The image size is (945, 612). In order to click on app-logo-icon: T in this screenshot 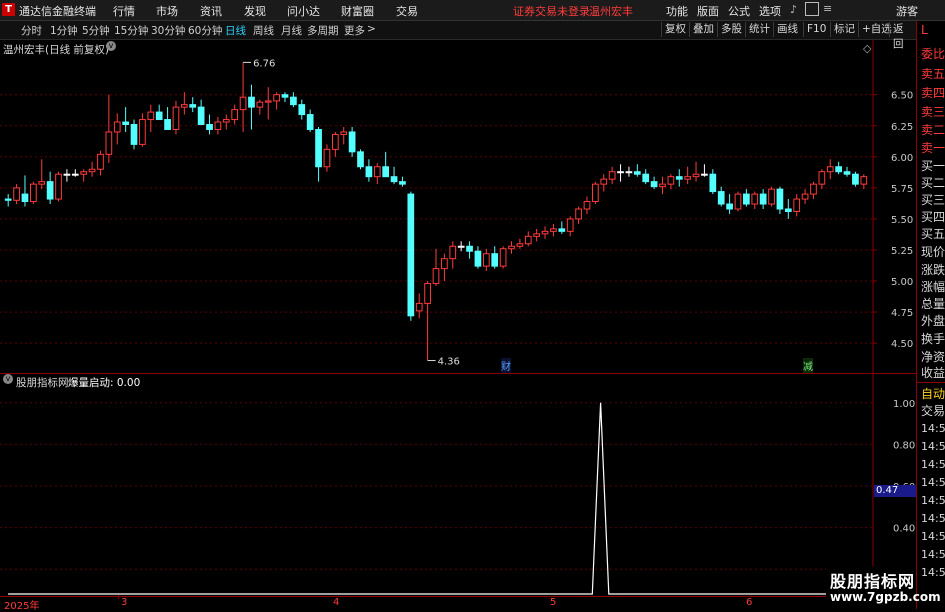, I will do `click(8, 9)`.